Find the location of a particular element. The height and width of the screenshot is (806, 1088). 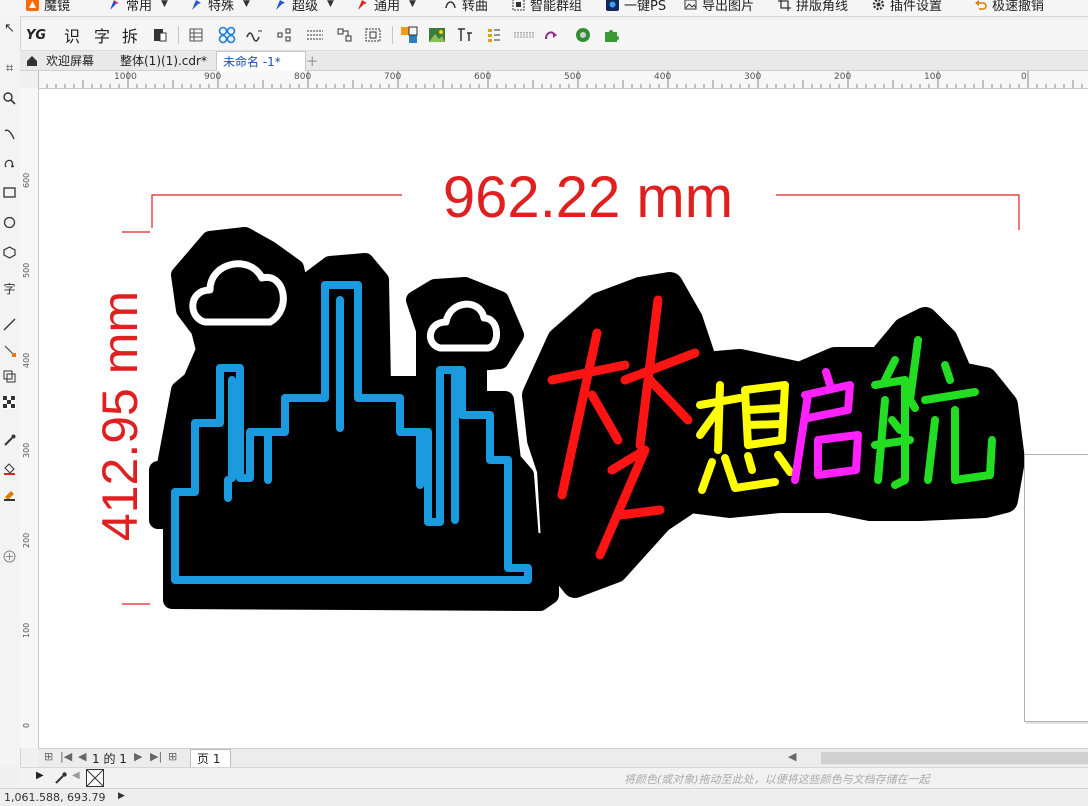

ruler-label: 700 is located at coordinates (393, 77).